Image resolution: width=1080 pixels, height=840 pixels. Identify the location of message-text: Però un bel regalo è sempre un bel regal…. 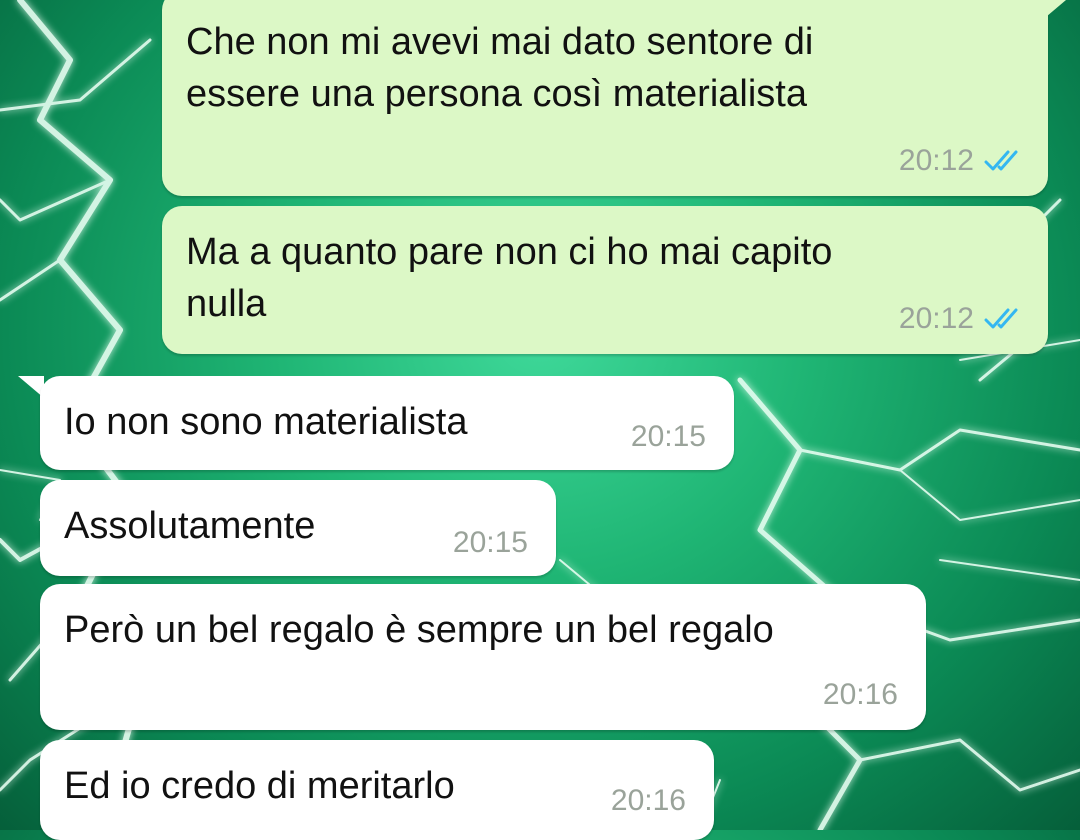
(419, 630).